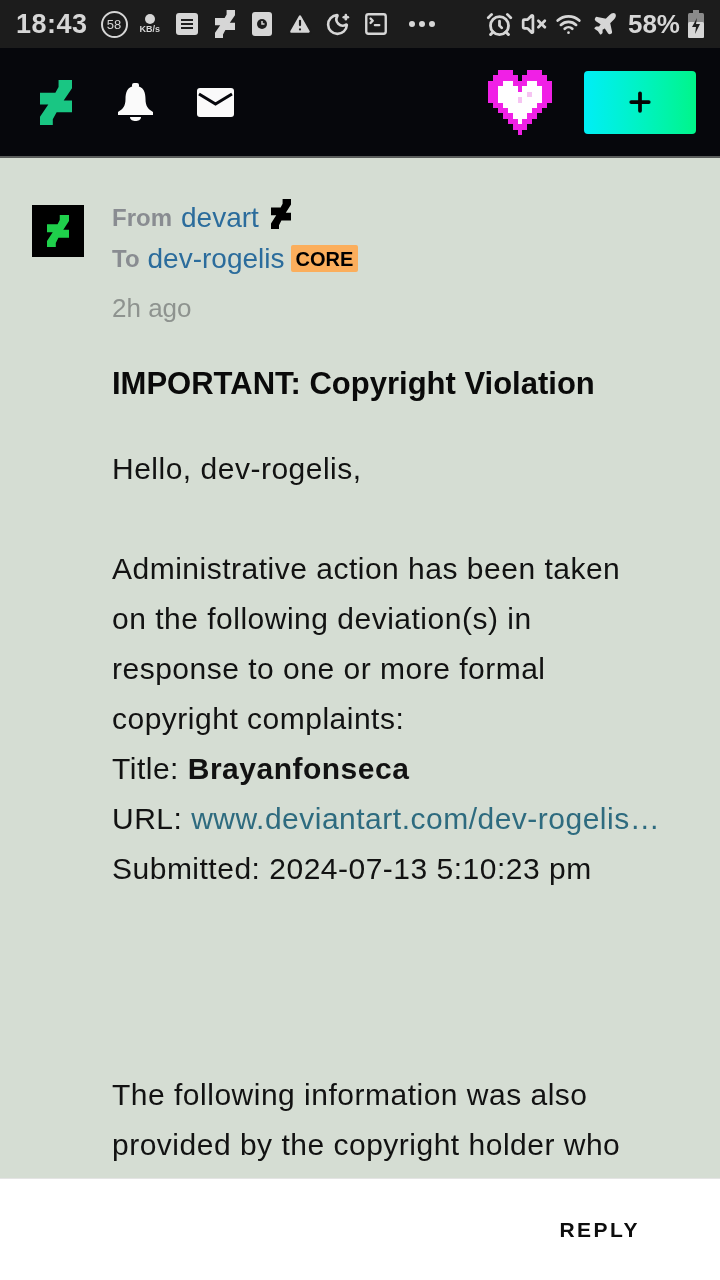  I want to click on alarm-icon, so click(499, 24).